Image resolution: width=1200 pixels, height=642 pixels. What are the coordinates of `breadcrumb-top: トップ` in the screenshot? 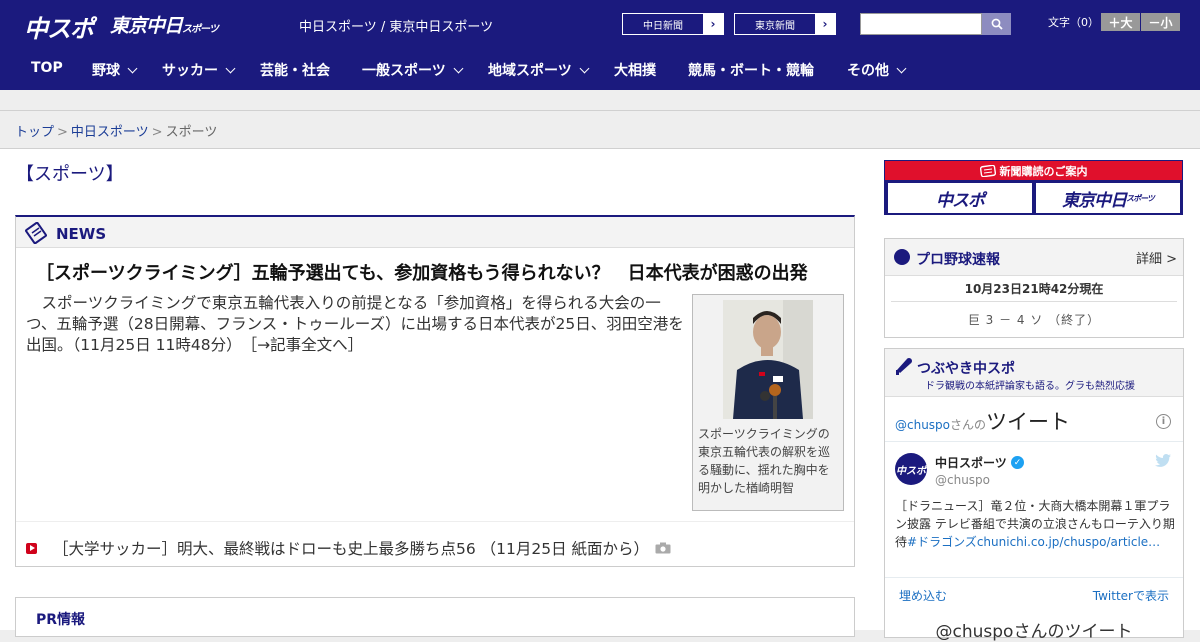 It's located at (34, 132).